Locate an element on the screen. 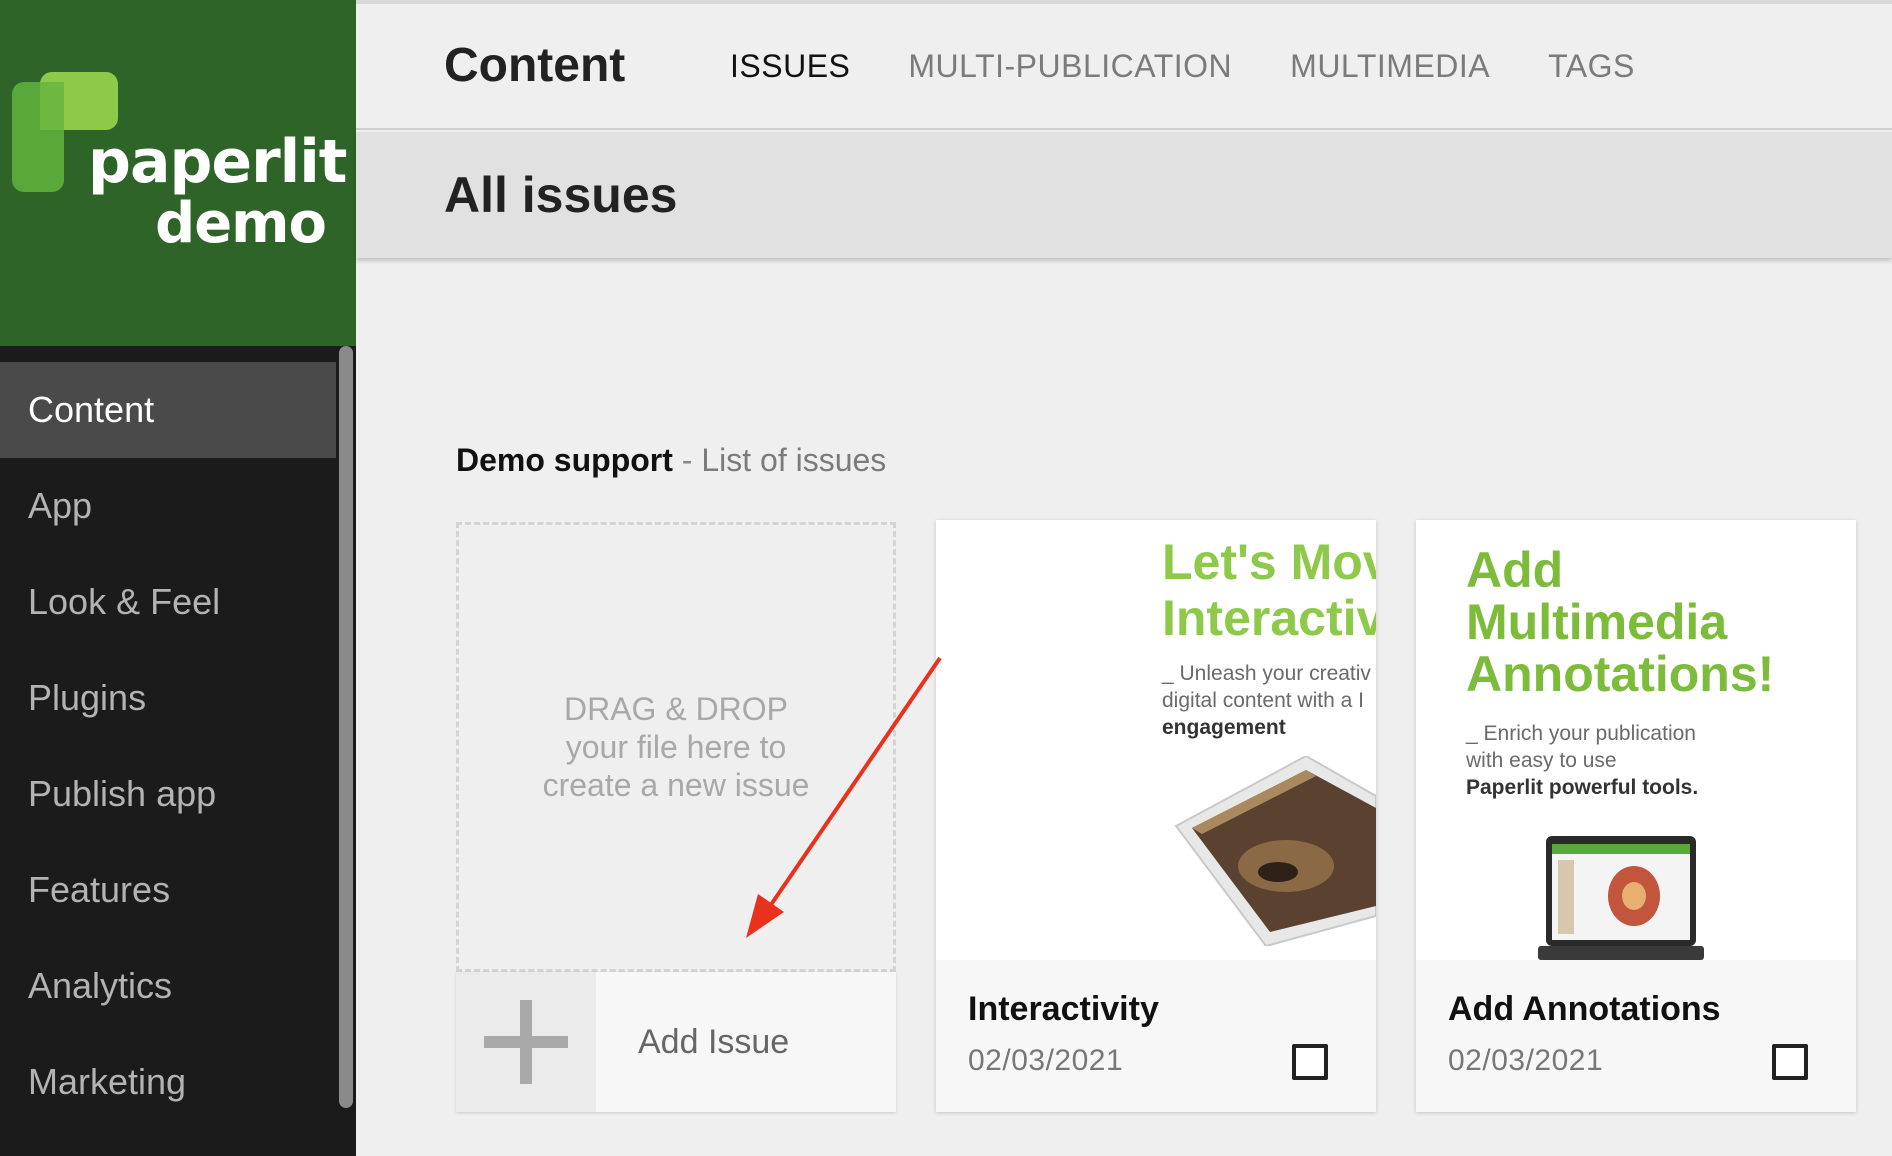 This screenshot has width=1892, height=1156. add-issue-label: Add Issue is located at coordinates (714, 1041).